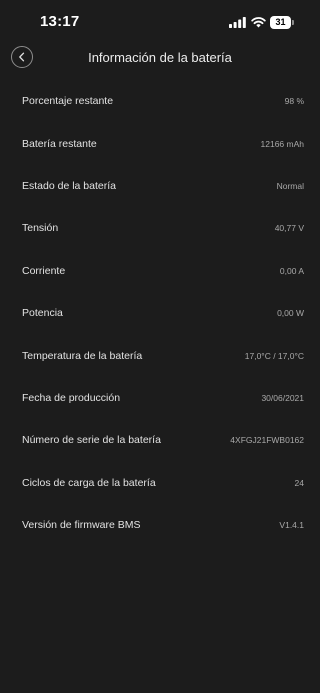 This screenshot has width=320, height=693. Describe the element at coordinates (160, 228) in the screenshot. I see `info-row-voltage: Tensión 40,77 V` at that location.